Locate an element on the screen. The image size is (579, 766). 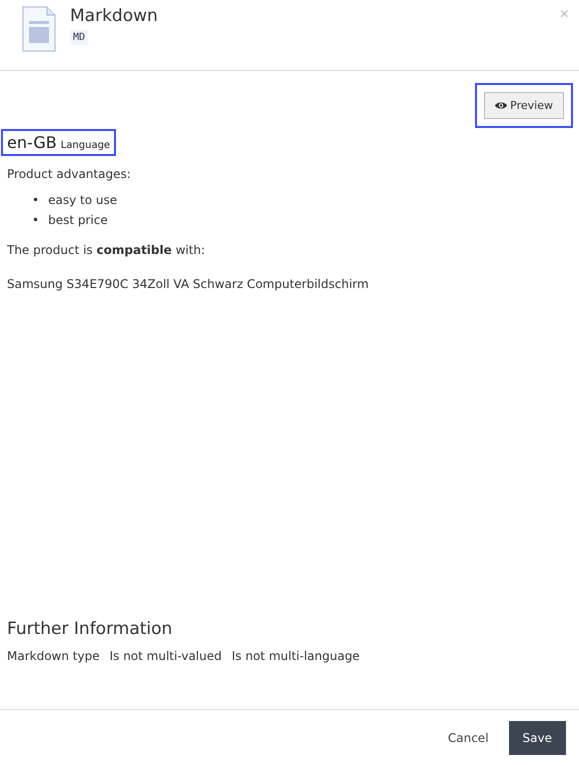
info-text: Is not multi-valued is located at coordinates (166, 656).